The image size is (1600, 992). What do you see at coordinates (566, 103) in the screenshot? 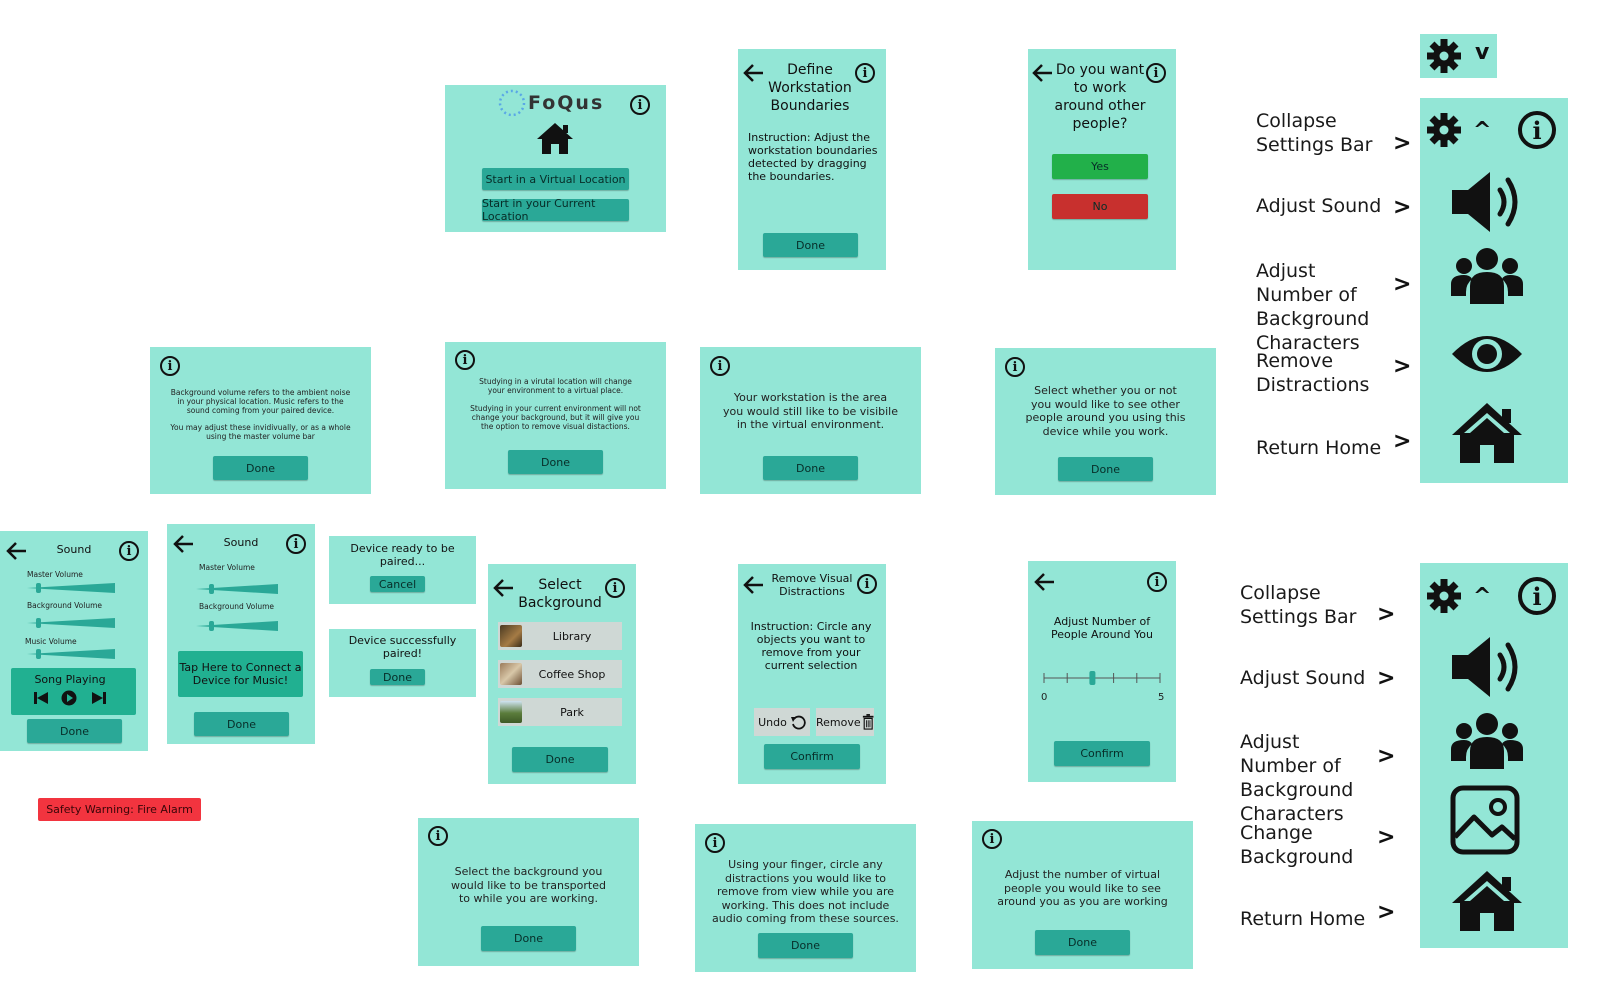
I see `app-title: FoQus` at bounding box center [566, 103].